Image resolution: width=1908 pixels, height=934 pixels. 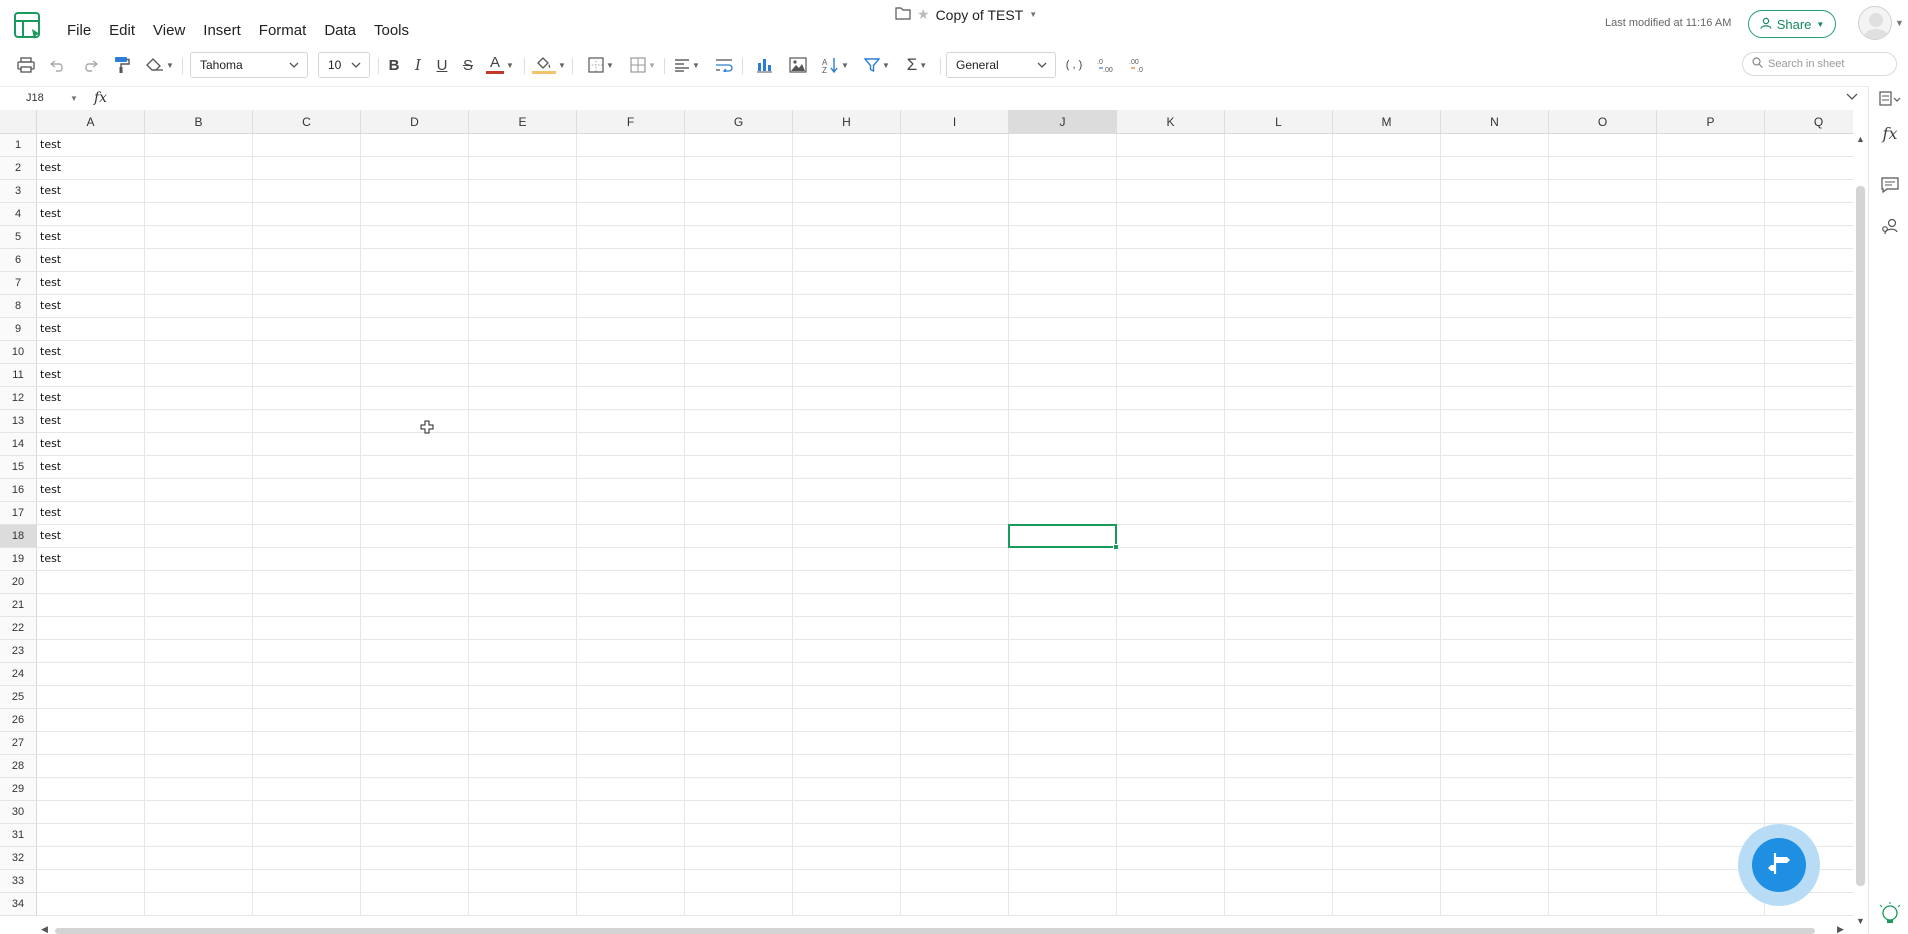 What do you see at coordinates (835, 65) in the screenshot?
I see `sort-icon: AZ ▼` at bounding box center [835, 65].